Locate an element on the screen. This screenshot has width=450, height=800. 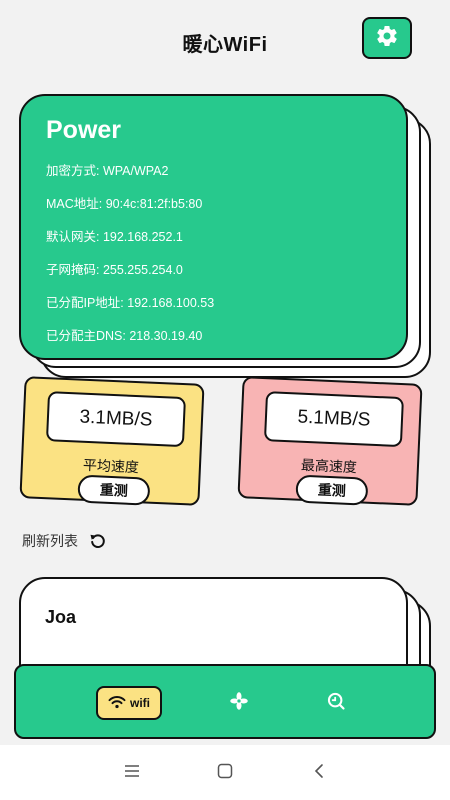
gear-icon is located at coordinates (387, 38).